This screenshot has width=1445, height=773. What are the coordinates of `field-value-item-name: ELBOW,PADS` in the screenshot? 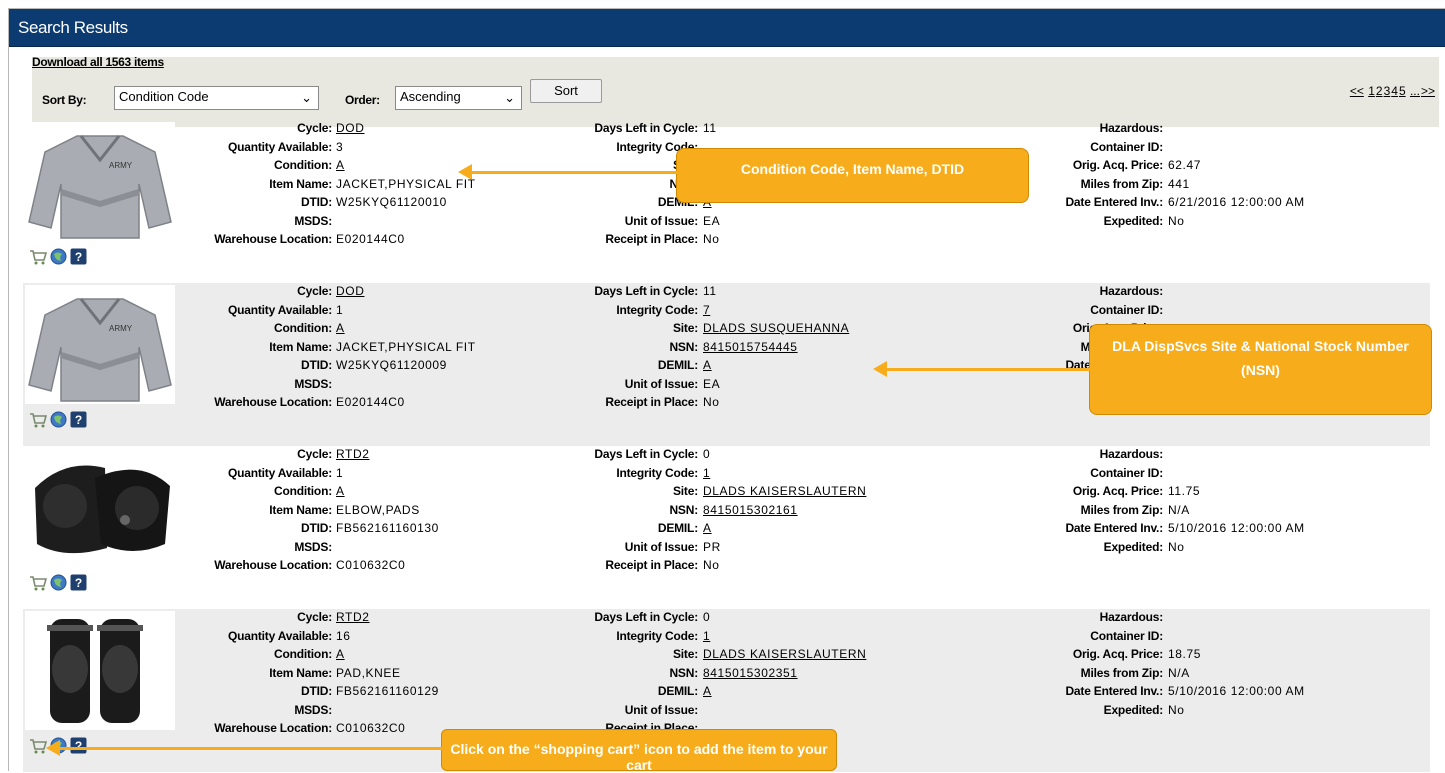 It's located at (378, 509).